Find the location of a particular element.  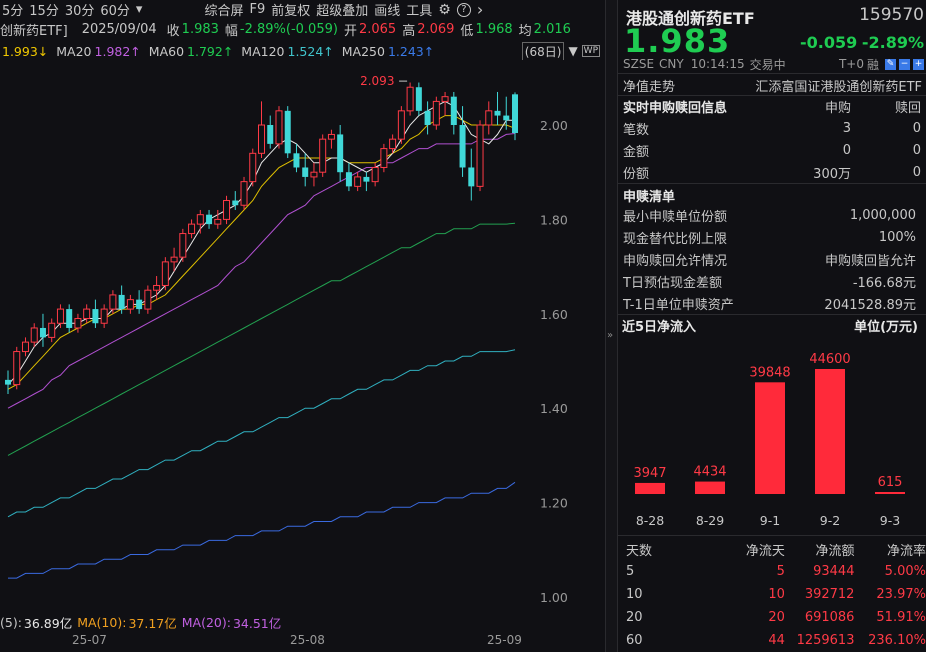

realtime-row-label: 份额 is located at coordinates (703, 172).